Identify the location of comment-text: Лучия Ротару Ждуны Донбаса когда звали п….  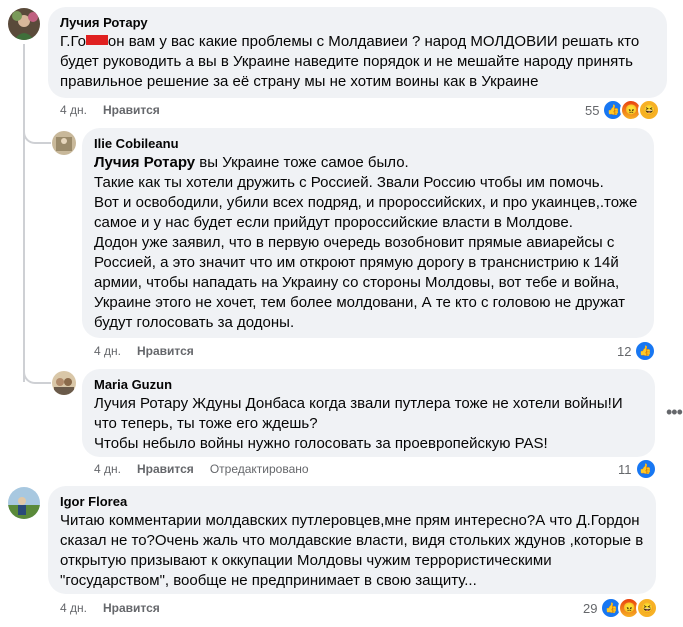
(358, 423).